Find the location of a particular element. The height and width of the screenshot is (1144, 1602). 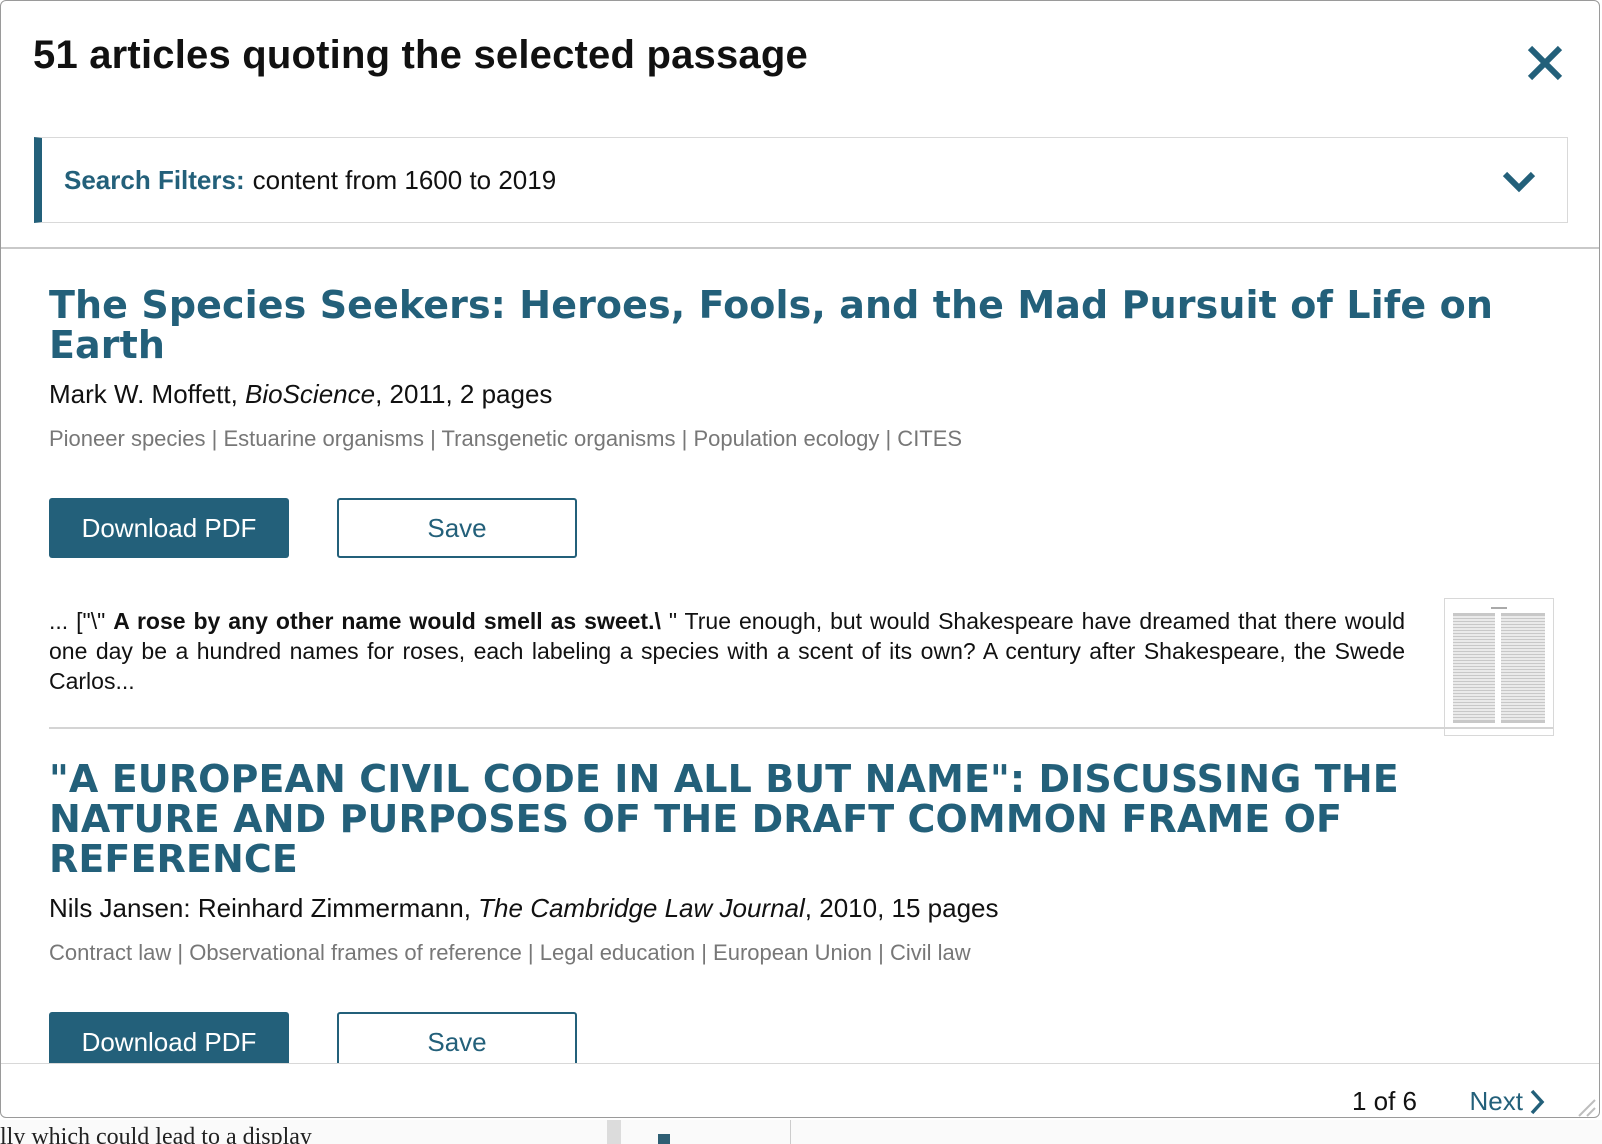

article-journal: The Cambridge Law Journal is located at coordinates (641, 908).